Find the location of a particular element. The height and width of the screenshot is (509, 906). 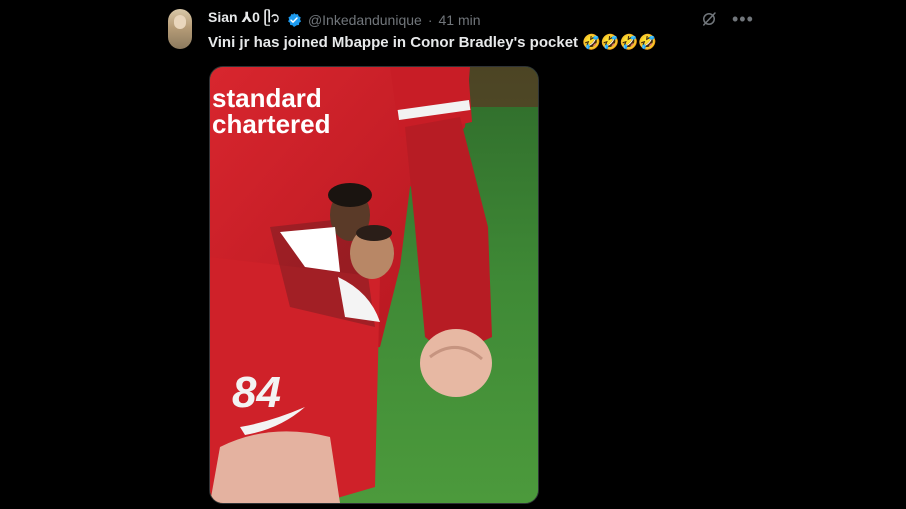

tweet-actions: ••• is located at coordinates (727, 19).